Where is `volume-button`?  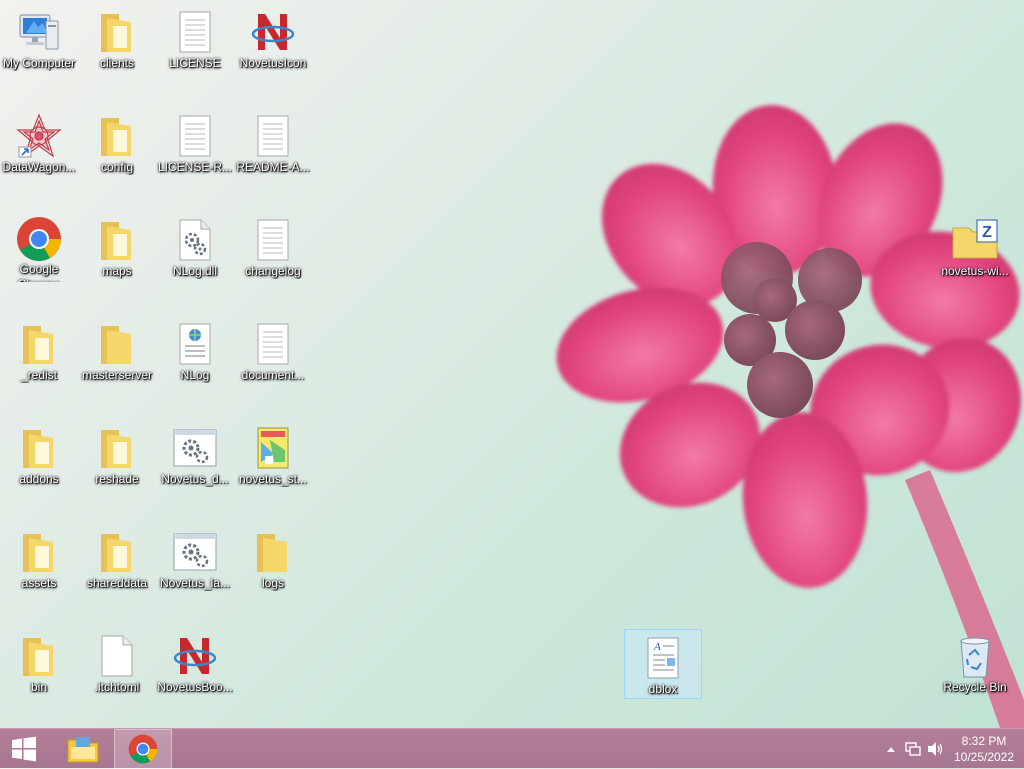
volume-button is located at coordinates (935, 749).